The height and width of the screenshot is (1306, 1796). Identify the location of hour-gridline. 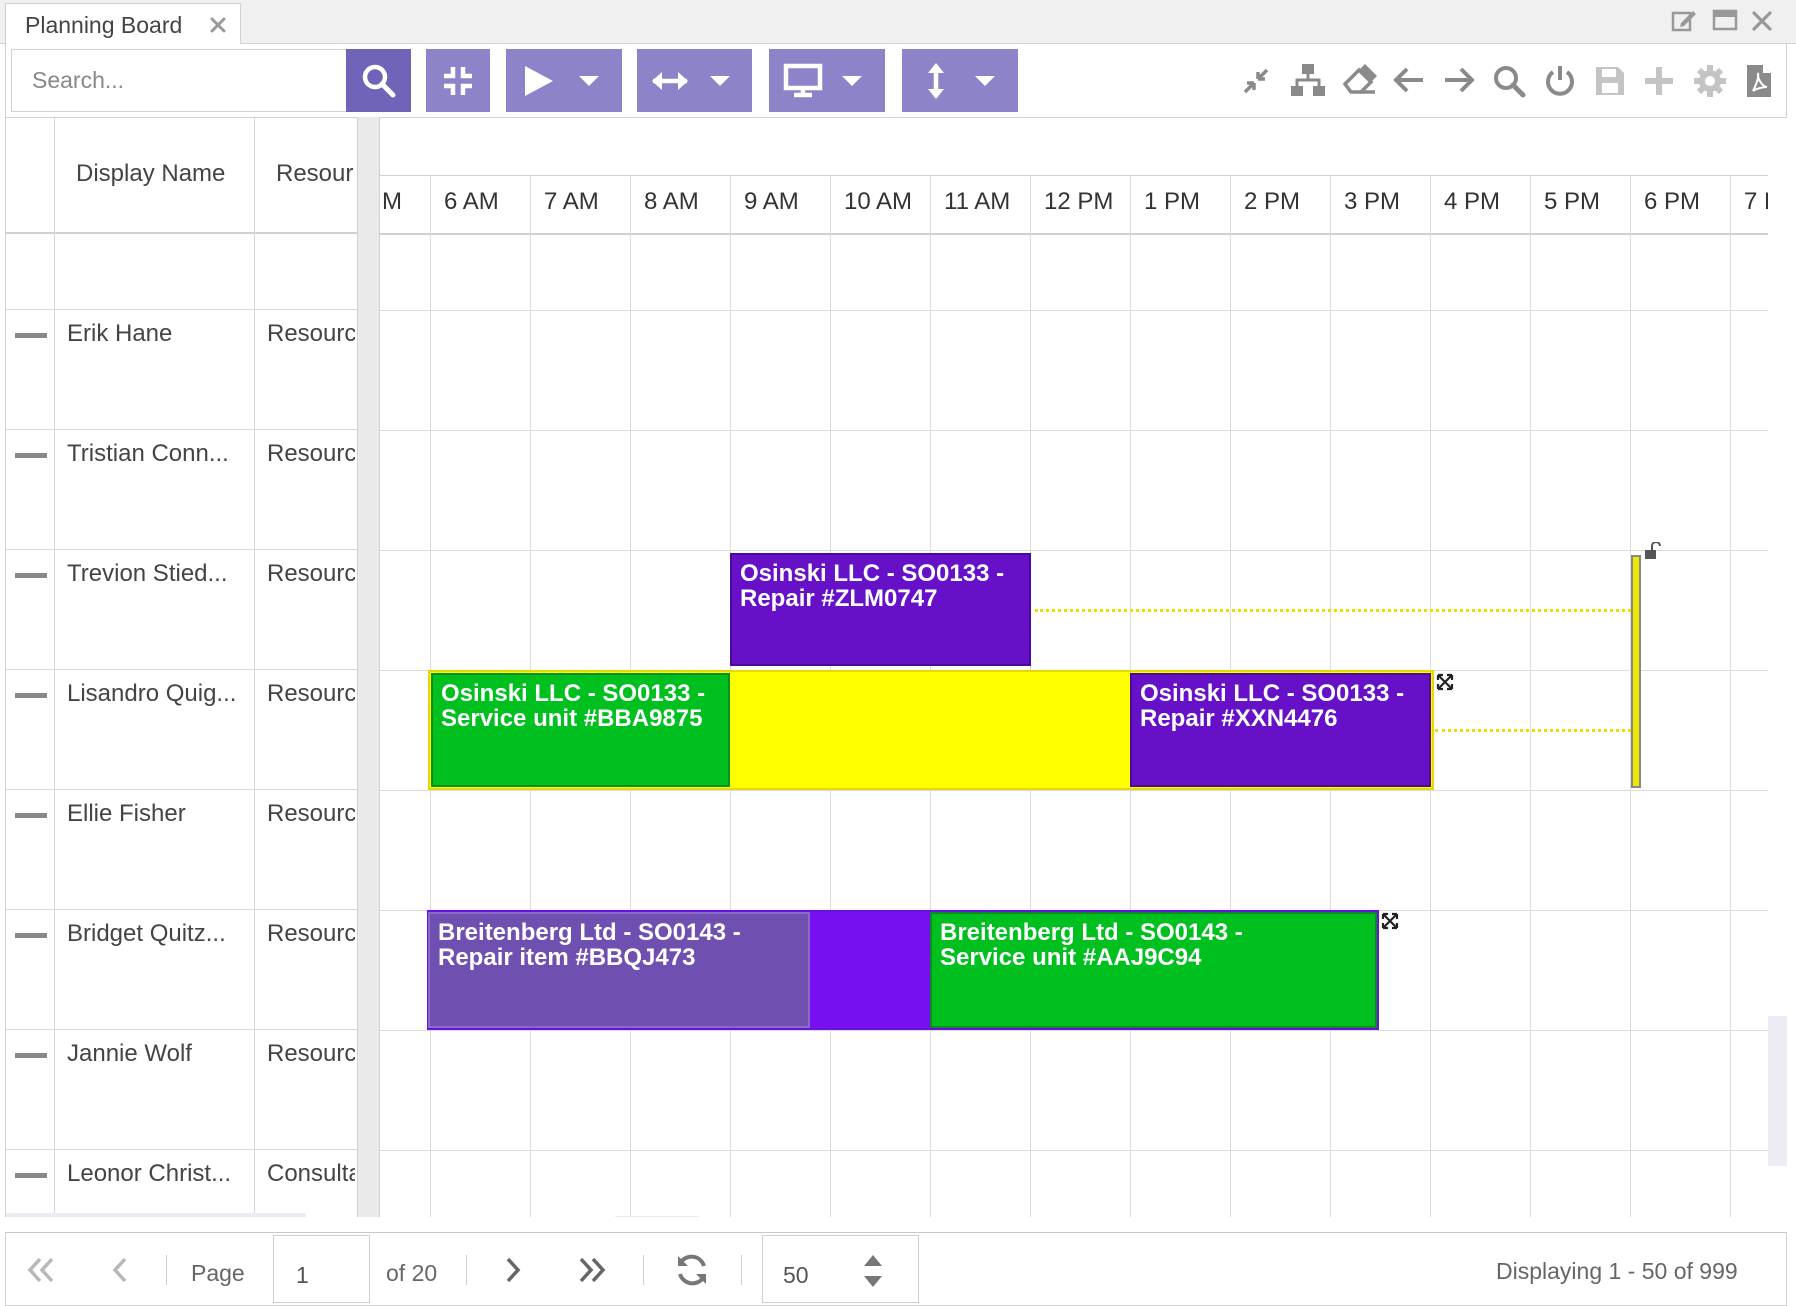
(1530, 696).